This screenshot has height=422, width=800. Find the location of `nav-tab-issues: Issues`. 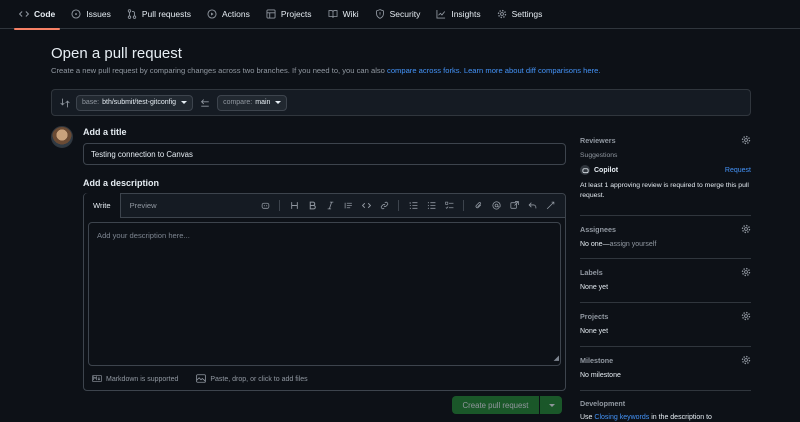

nav-tab-issues: Issues is located at coordinates (91, 14).